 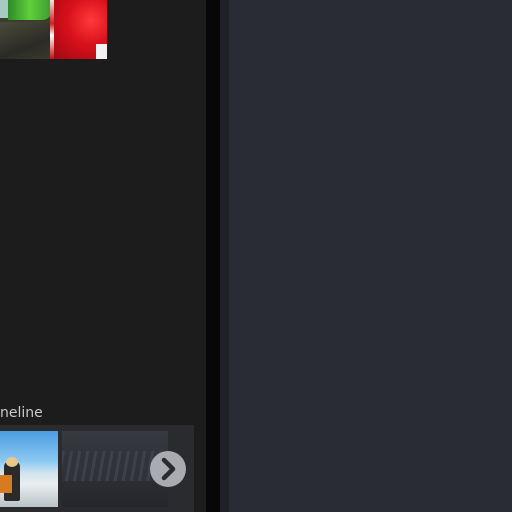 I want to click on timeline-thumbnail, so click(x=29, y=469).